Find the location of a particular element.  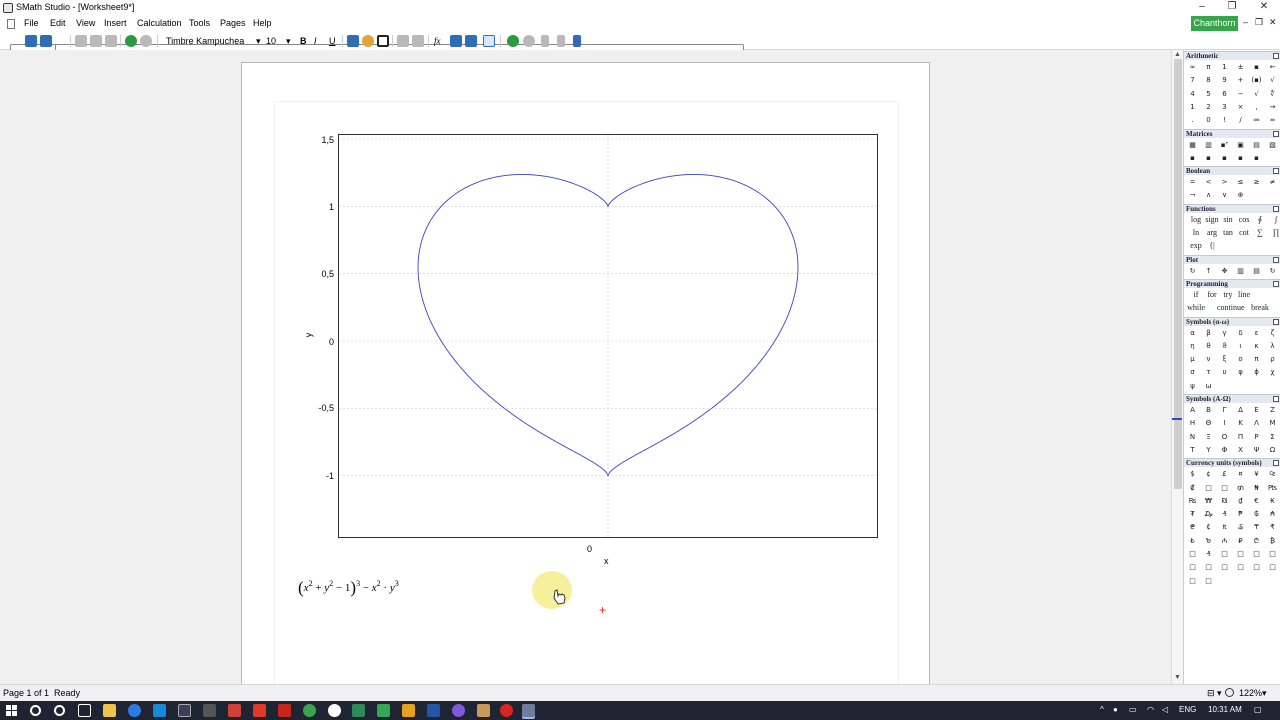

palette-symbol-button: υ is located at coordinates (1224, 372).